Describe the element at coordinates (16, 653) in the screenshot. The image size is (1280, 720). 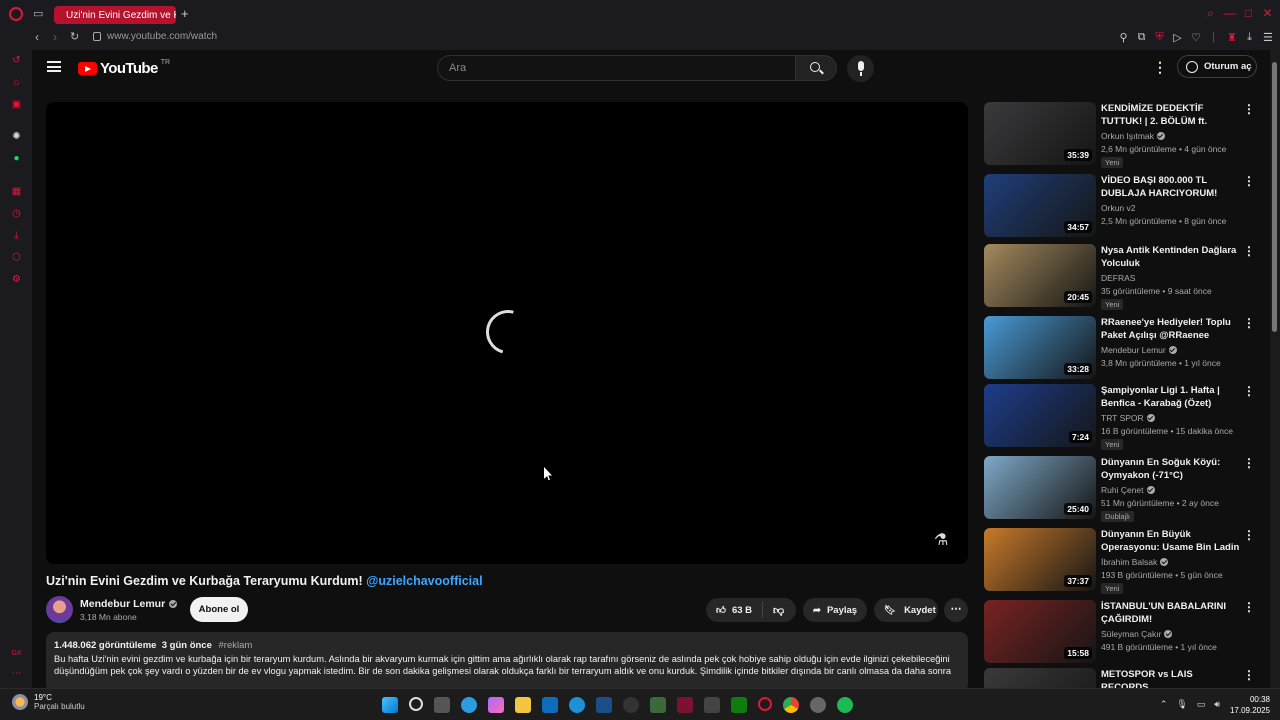
I see `gx-icon: GX` at that location.